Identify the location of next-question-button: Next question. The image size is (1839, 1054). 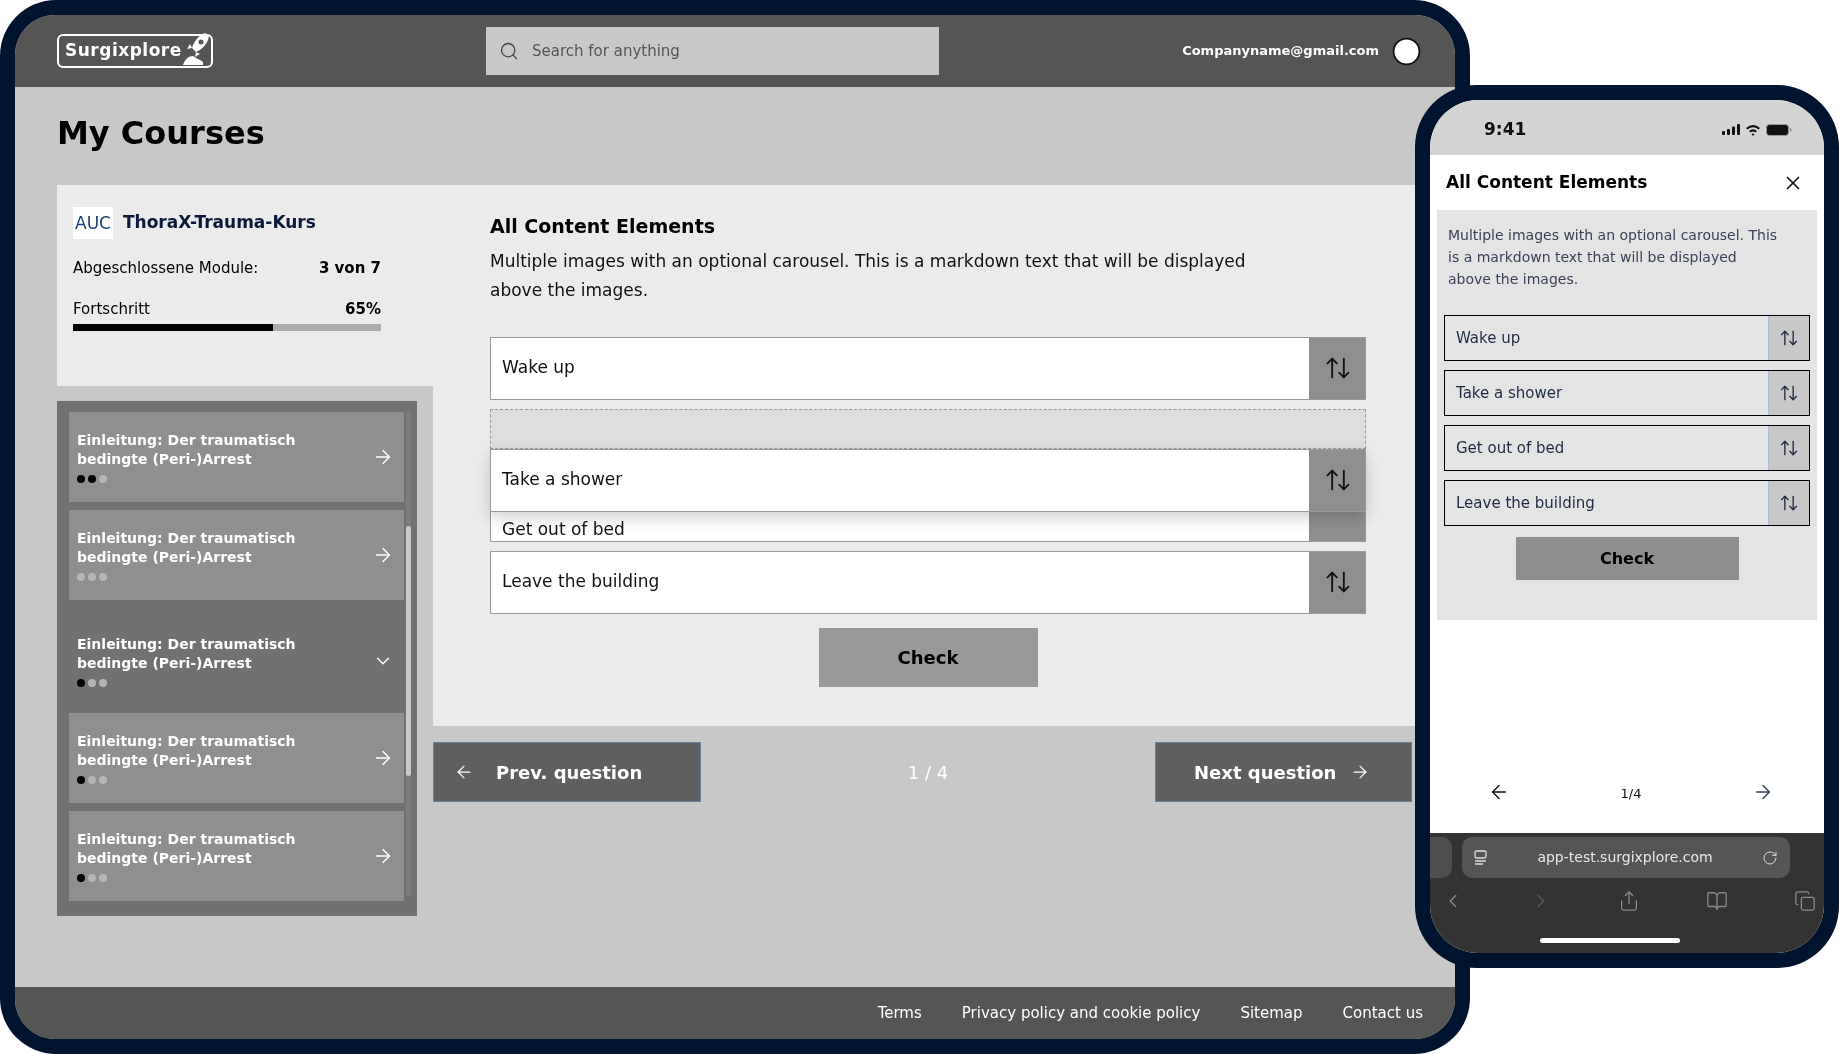
(1283, 772).